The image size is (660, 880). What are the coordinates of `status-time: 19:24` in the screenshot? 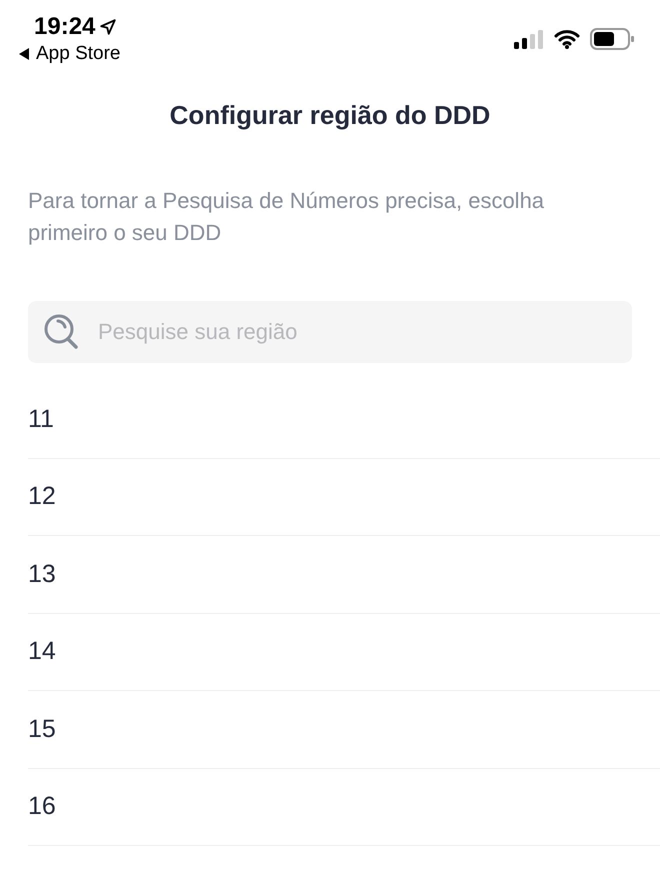 It's located at (65, 27).